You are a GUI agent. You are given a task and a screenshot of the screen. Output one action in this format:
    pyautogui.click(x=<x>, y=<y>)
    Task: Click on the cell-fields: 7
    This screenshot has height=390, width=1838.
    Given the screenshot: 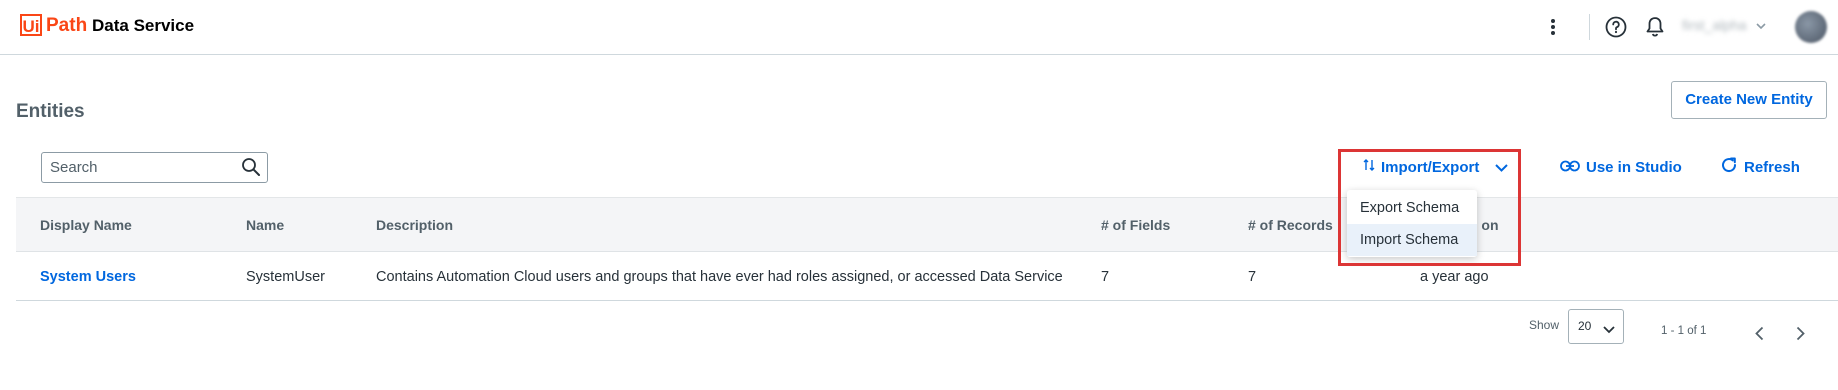 What is the action you would take?
    pyautogui.click(x=1105, y=277)
    